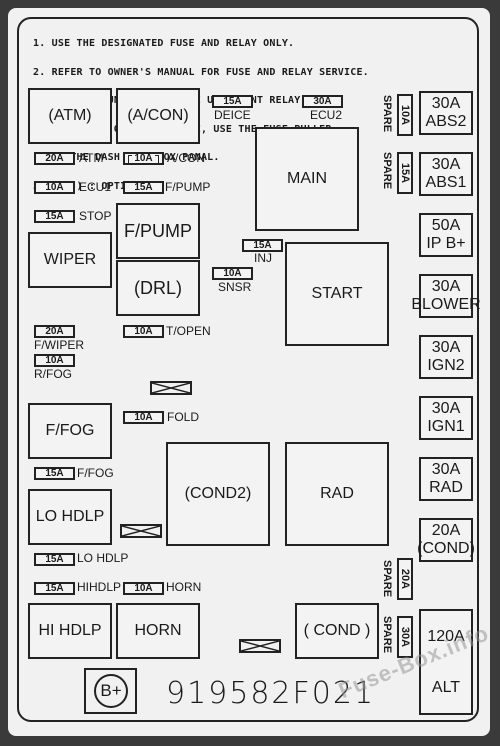 Image resolution: width=500 pixels, height=746 pixels. What do you see at coordinates (446, 243) in the screenshot?
I see `label: IP B+` at bounding box center [446, 243].